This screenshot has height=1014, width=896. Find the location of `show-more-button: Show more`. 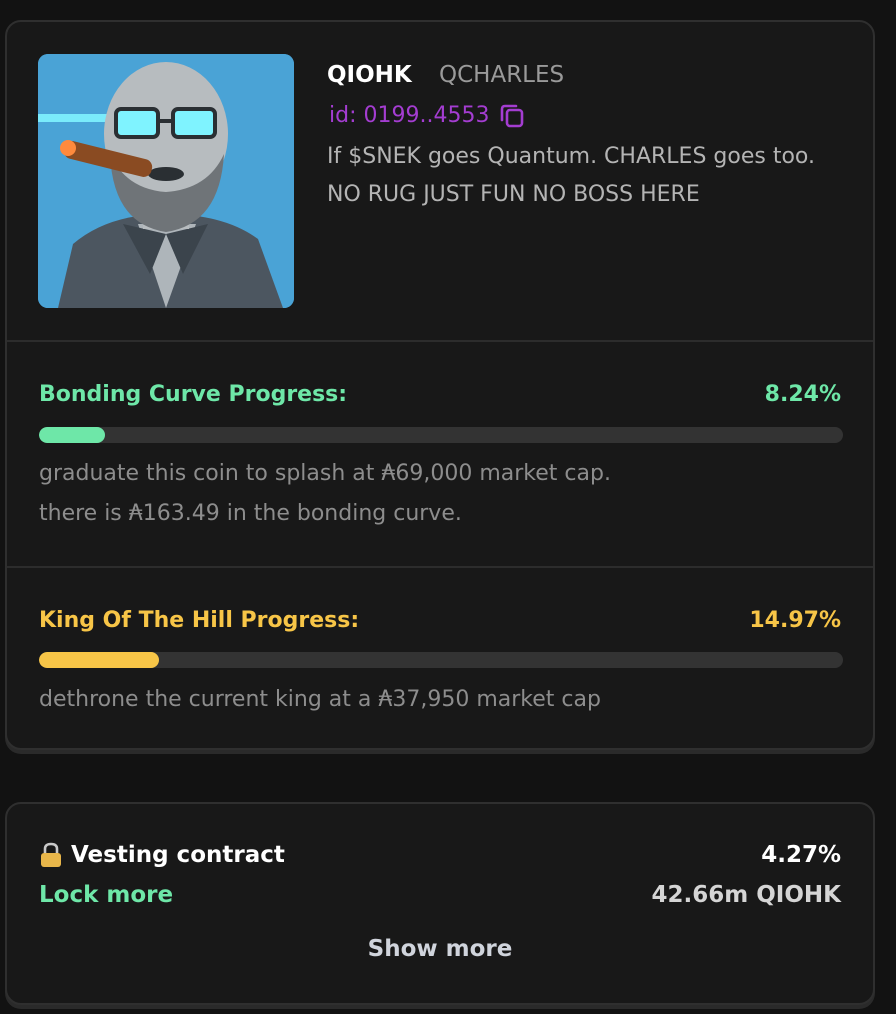

show-more-button: Show more is located at coordinates (440, 949).